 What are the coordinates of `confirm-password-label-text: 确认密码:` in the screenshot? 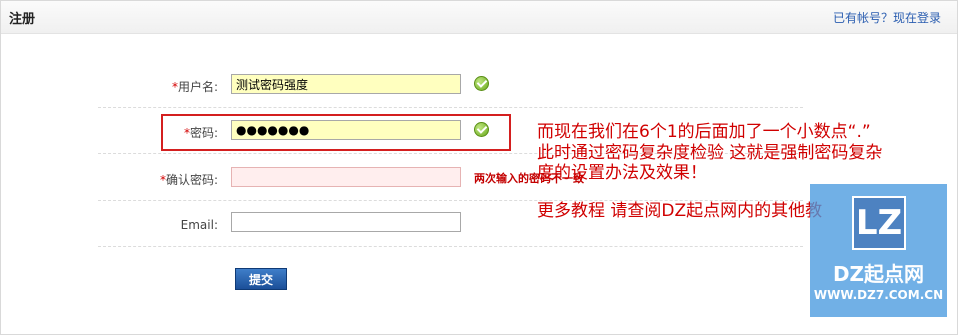 It's located at (191, 180).